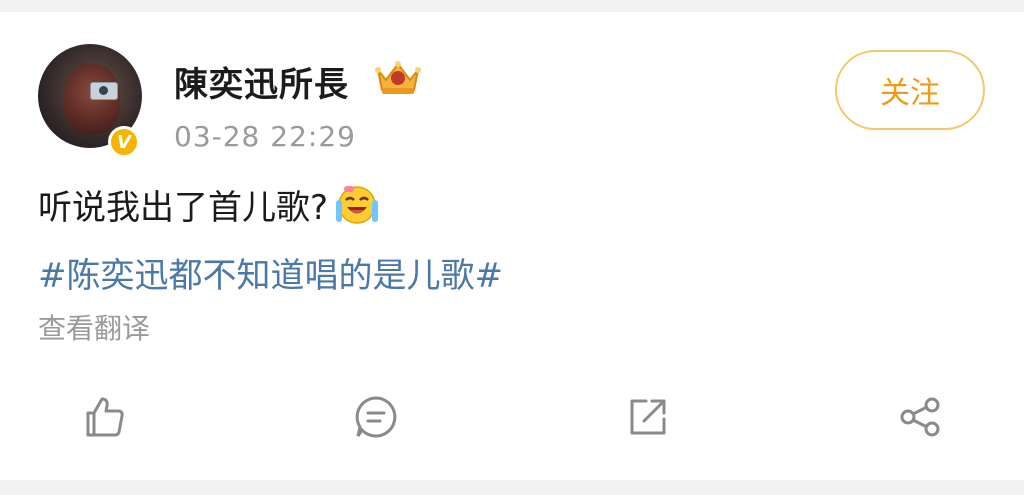 The width and height of the screenshot is (1024, 495). I want to click on verified-badge-icon: V, so click(124, 142).